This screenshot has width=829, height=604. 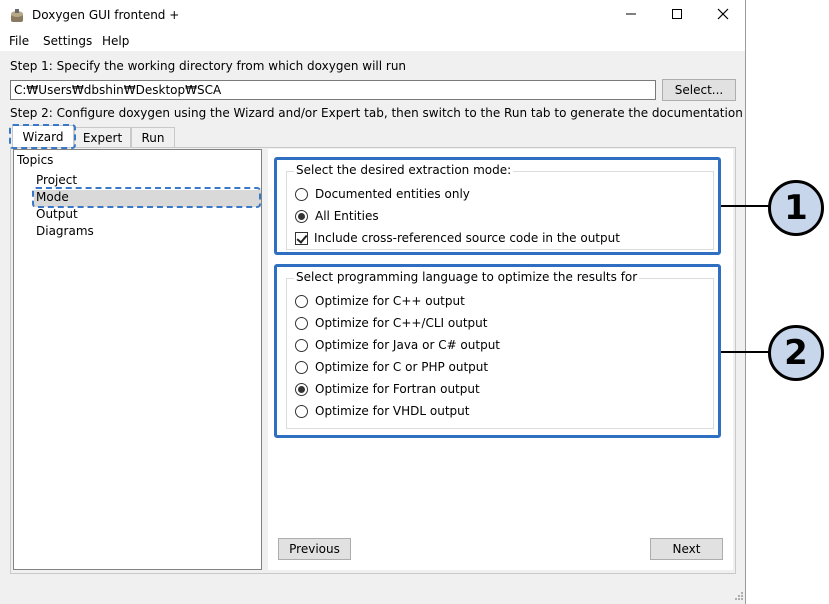 I want to click on minimize-icon, so click(x=631, y=15).